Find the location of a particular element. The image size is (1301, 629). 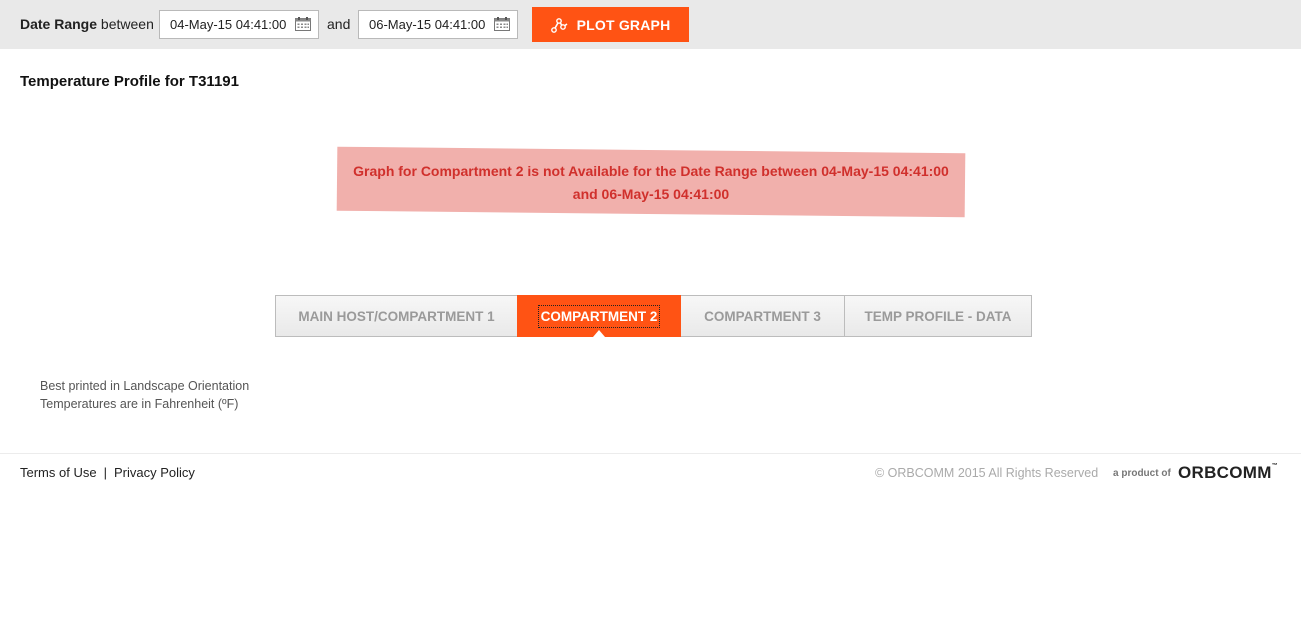

end-date-input: 06-May-15 04:41:00 is located at coordinates (438, 24).